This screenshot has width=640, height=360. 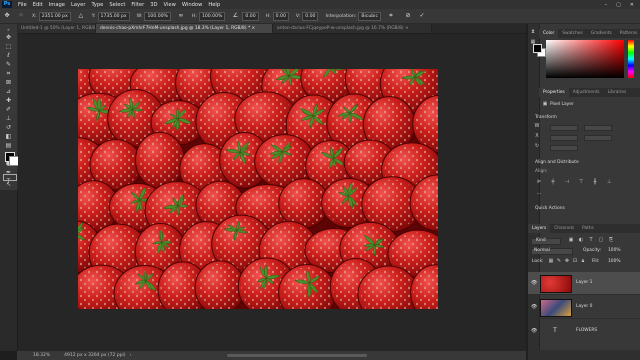 What do you see at coordinates (57, 5) in the screenshot?
I see `menu-image: Image` at bounding box center [57, 5].